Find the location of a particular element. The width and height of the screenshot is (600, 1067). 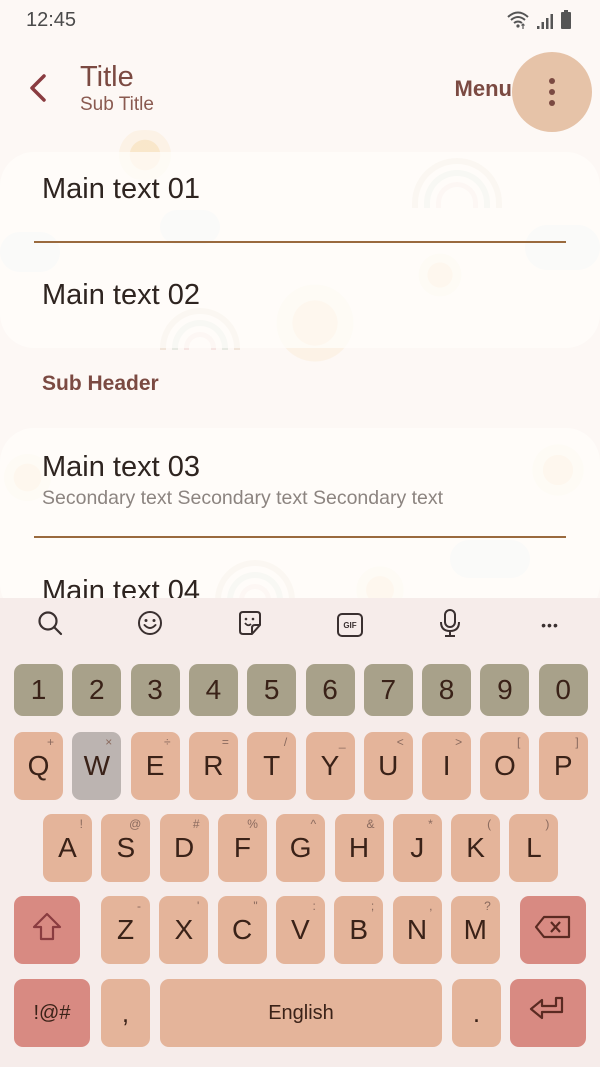

enter-key is located at coordinates (548, 1013).